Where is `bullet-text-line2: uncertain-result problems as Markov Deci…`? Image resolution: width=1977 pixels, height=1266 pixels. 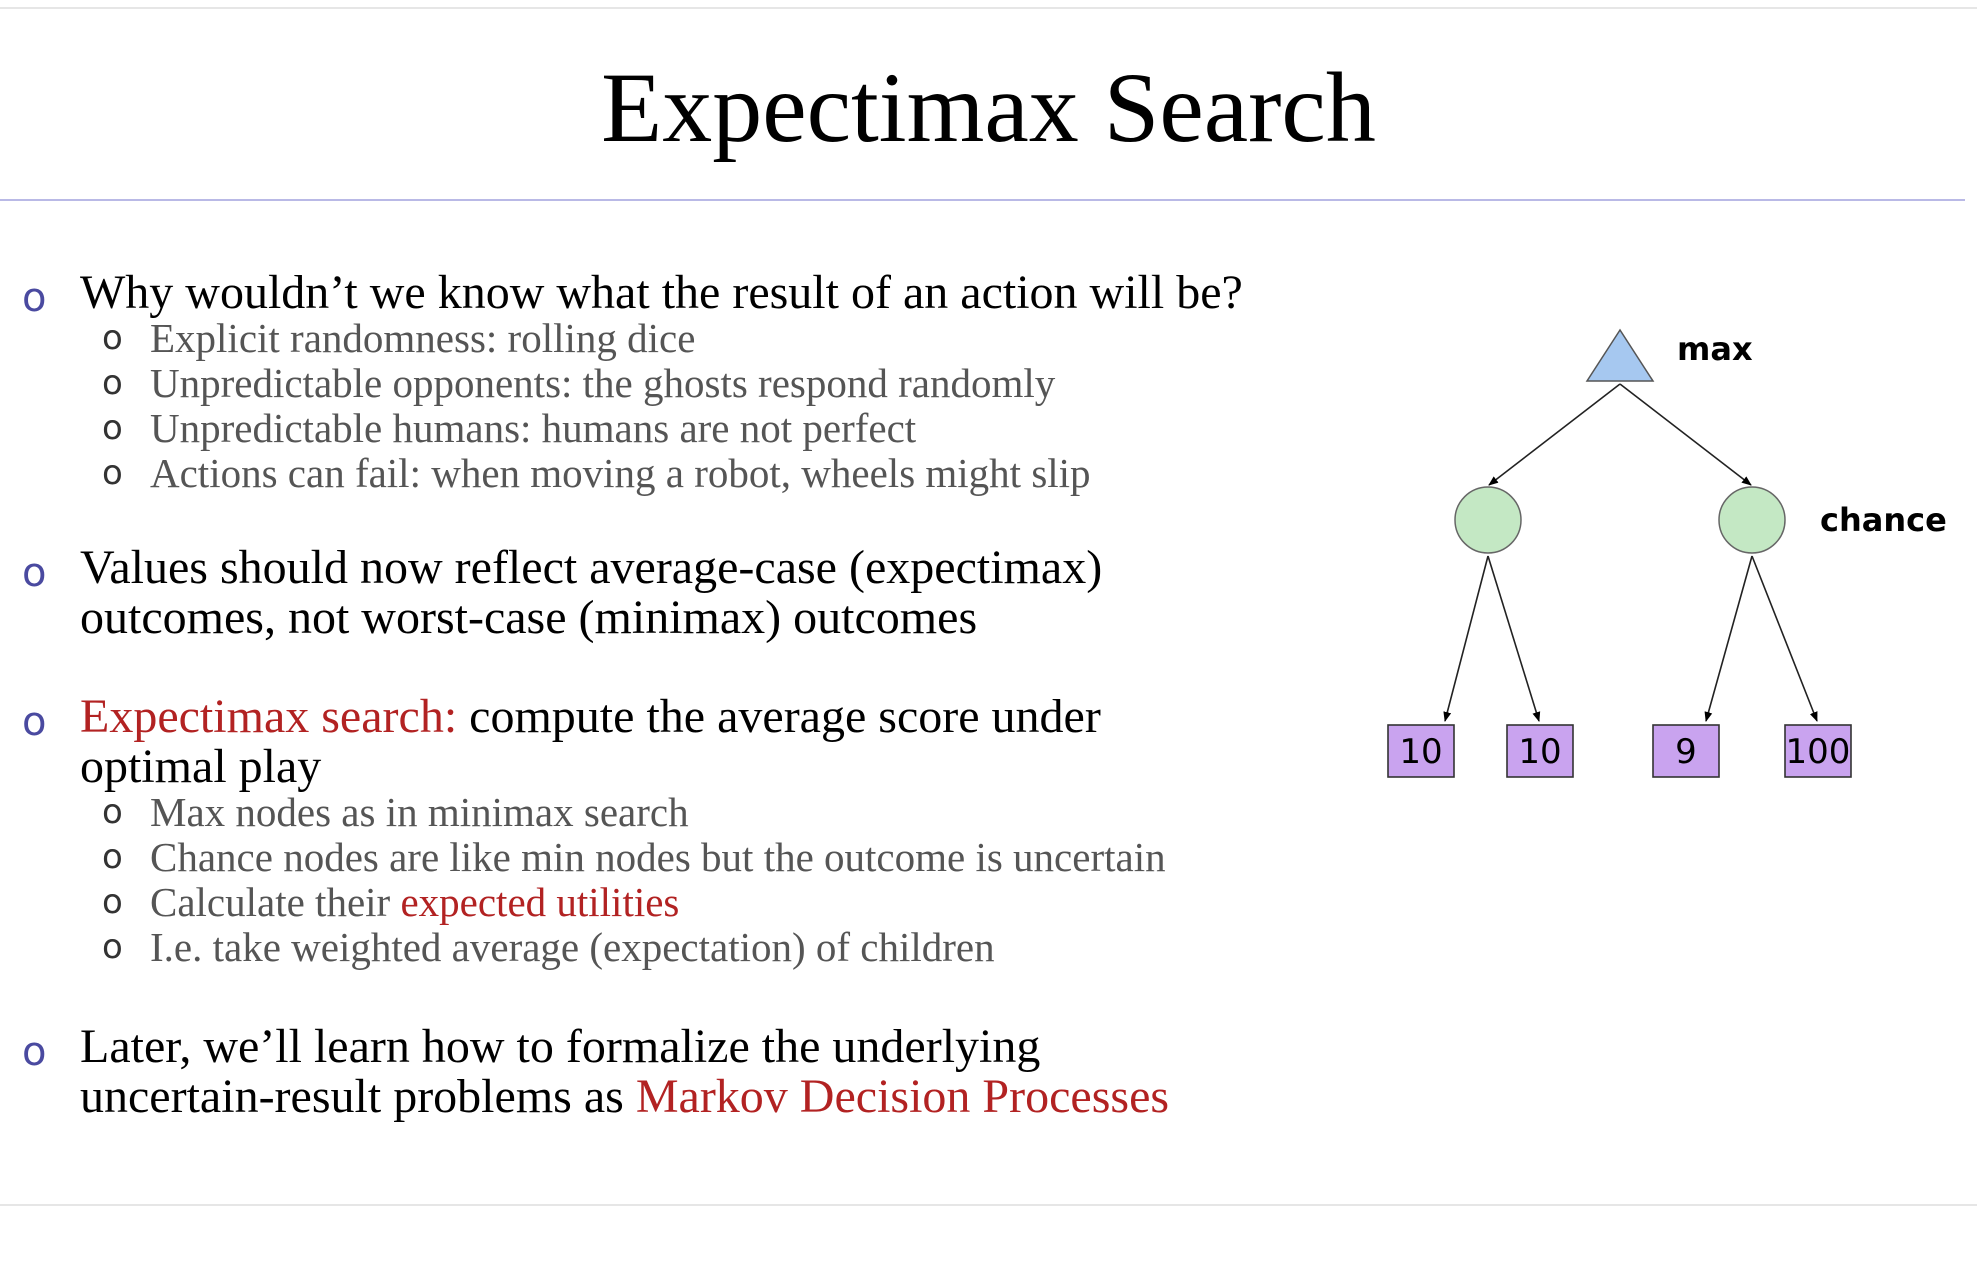 bullet-text-line2: uncertain-result problems as Markov Deci… is located at coordinates (740, 1097).